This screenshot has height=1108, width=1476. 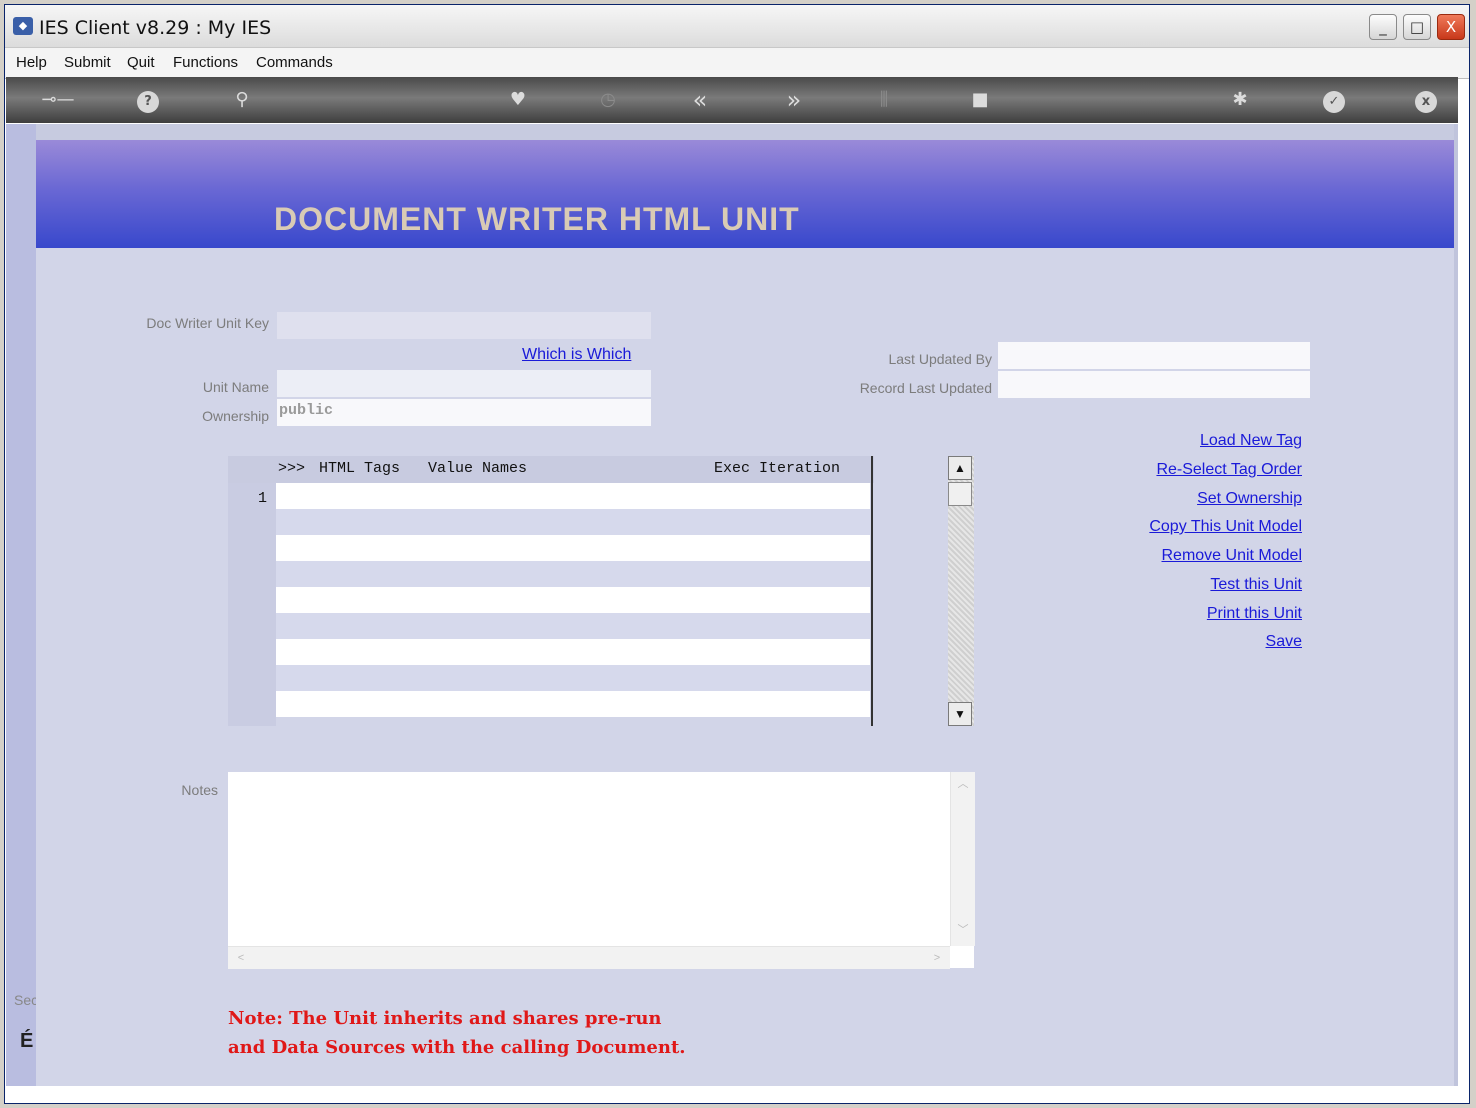 I want to click on grid-scrollbar: ▲ ▼, so click(x=961, y=591).